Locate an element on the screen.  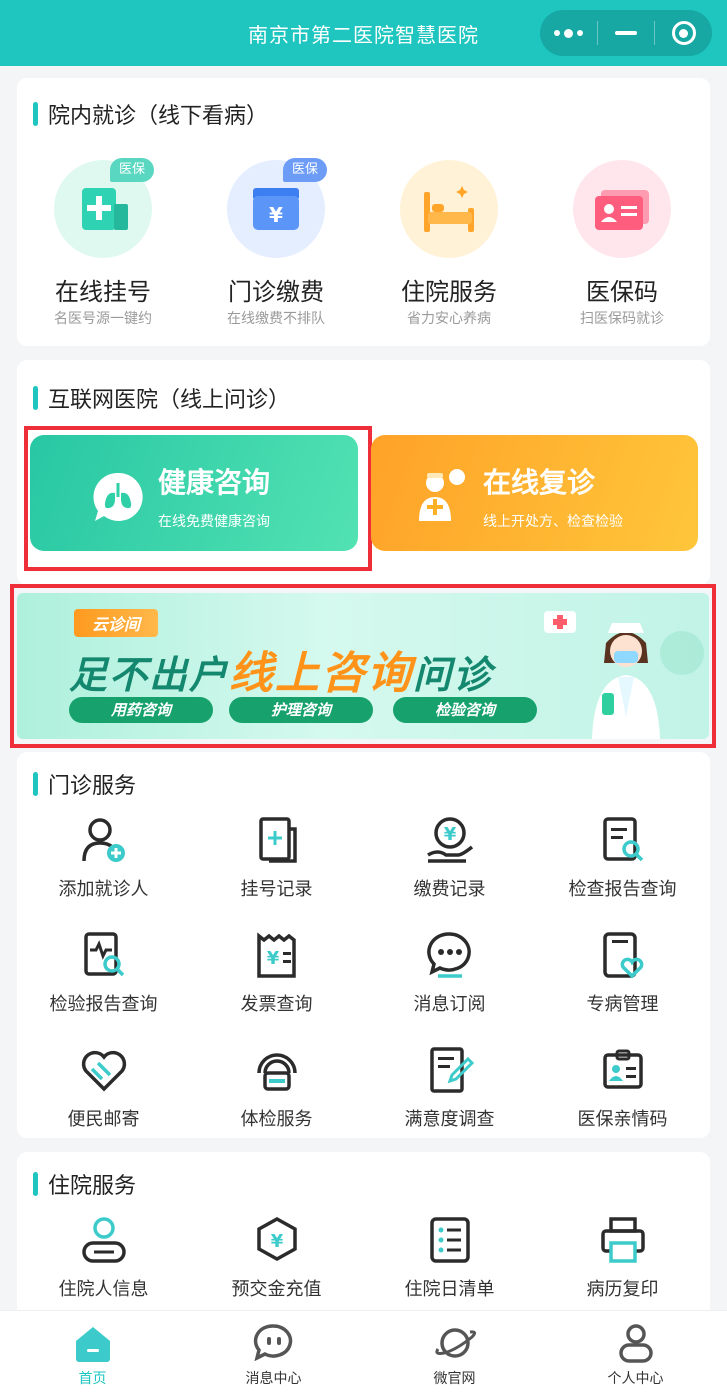
invoice-icon: ¥ is located at coordinates (276, 955).